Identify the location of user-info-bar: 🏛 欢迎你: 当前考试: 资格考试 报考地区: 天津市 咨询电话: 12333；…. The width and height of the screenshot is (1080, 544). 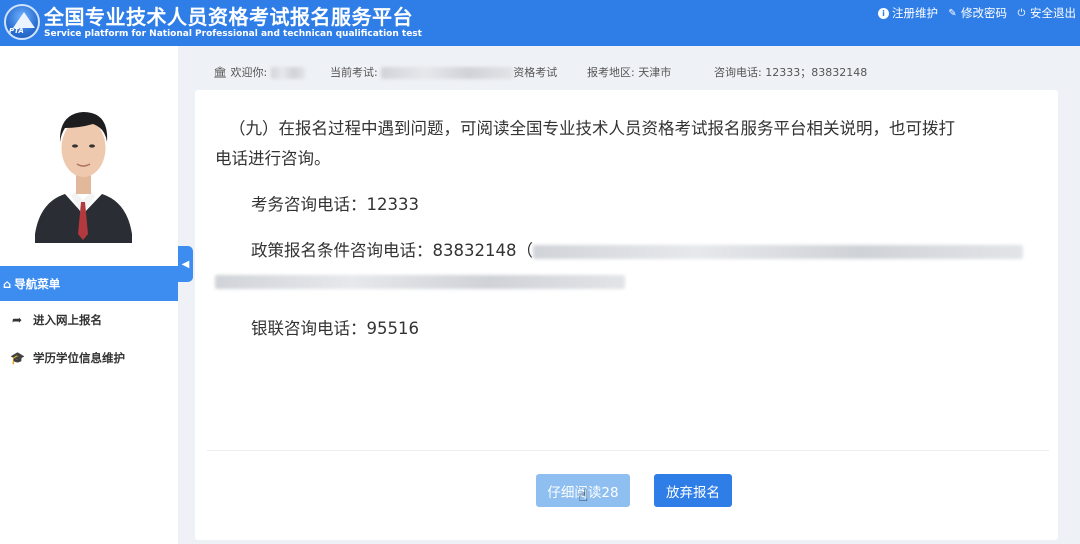
(626, 71).